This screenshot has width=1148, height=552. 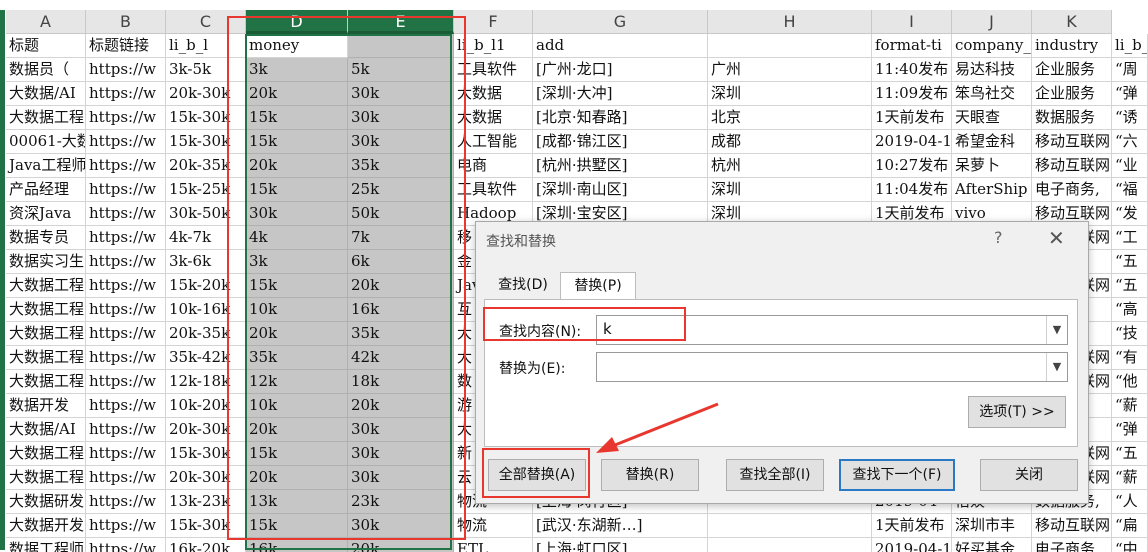 What do you see at coordinates (401, 502) in the screenshot?
I see `table-cell: 23k` at bounding box center [401, 502].